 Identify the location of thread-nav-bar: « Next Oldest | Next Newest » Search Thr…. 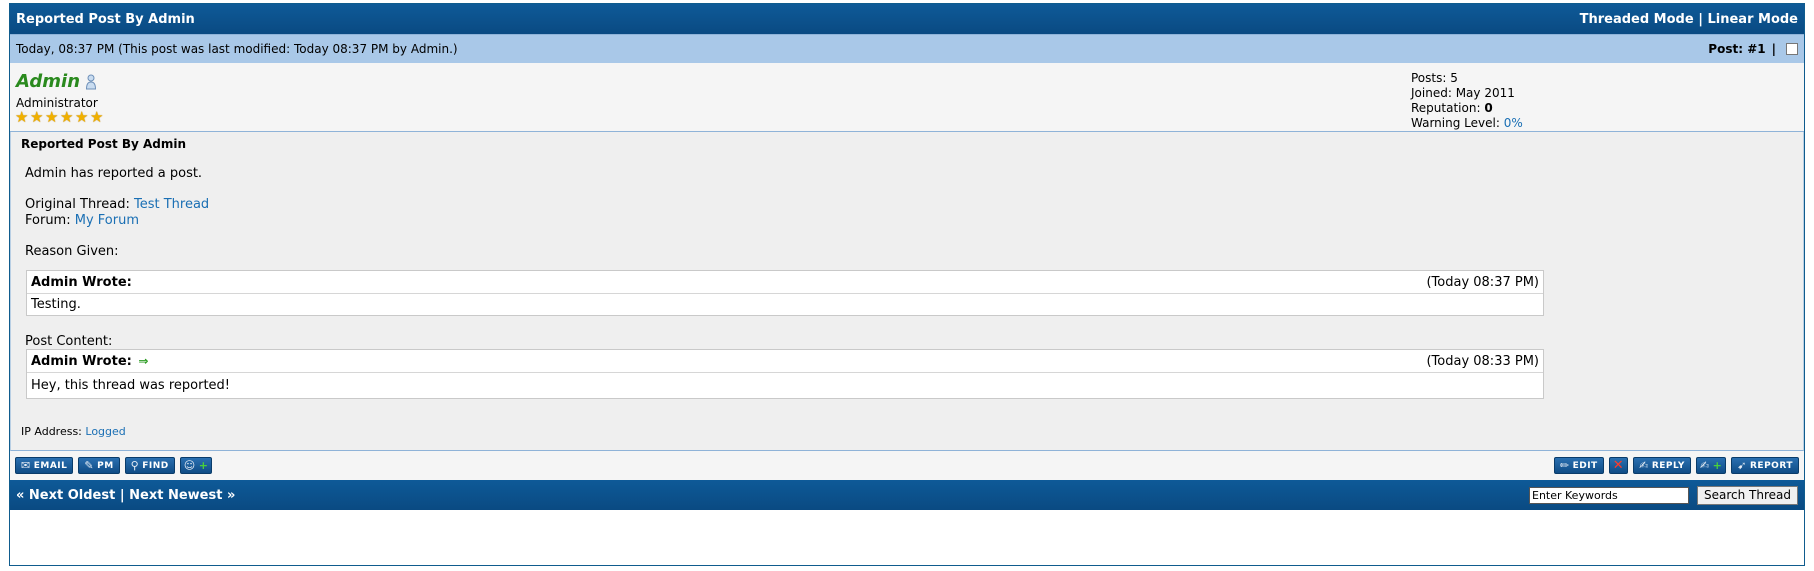
(907, 495).